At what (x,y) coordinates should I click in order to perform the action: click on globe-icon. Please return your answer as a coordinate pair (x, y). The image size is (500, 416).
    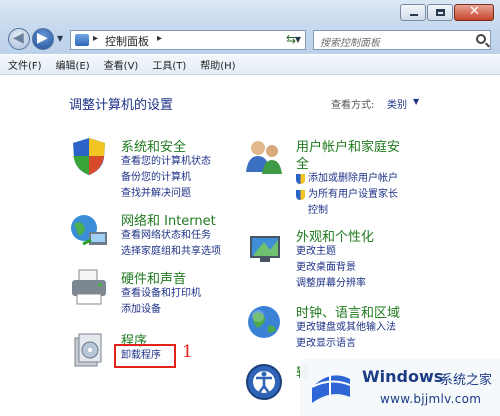
    Looking at the image, I should click on (264, 322).